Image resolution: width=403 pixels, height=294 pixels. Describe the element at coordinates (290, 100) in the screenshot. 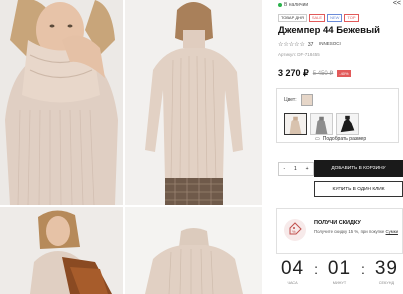

I see `color-label: Цвет:` at that location.